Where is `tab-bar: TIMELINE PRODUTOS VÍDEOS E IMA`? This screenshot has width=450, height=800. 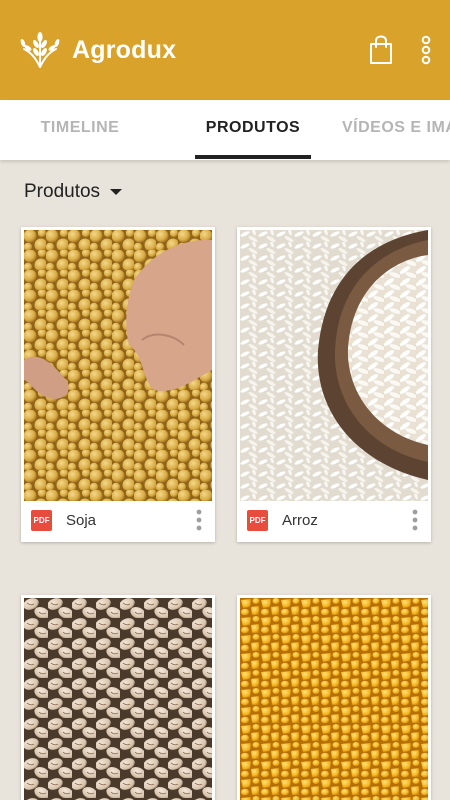 tab-bar: TIMELINE PRODUTOS VÍDEOS E IMA is located at coordinates (225, 130).